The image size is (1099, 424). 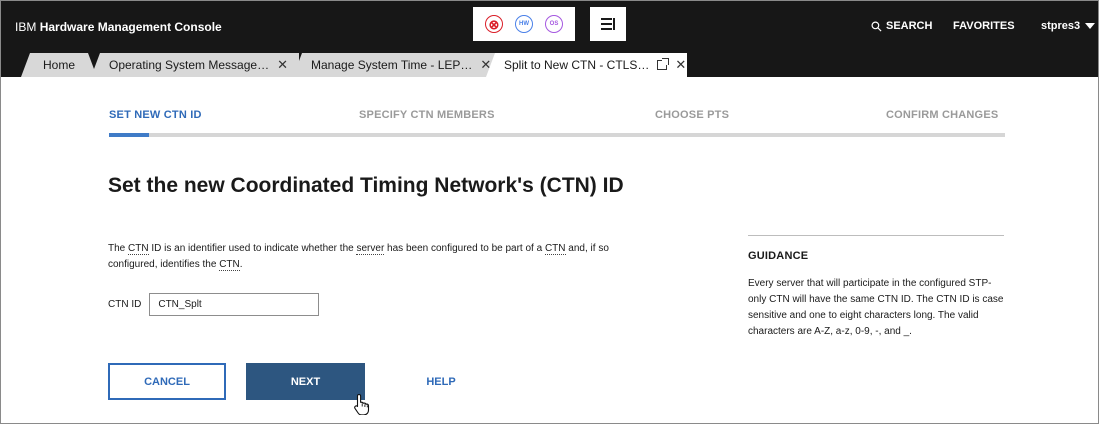 I want to click on task-list-icon, so click(x=608, y=24).